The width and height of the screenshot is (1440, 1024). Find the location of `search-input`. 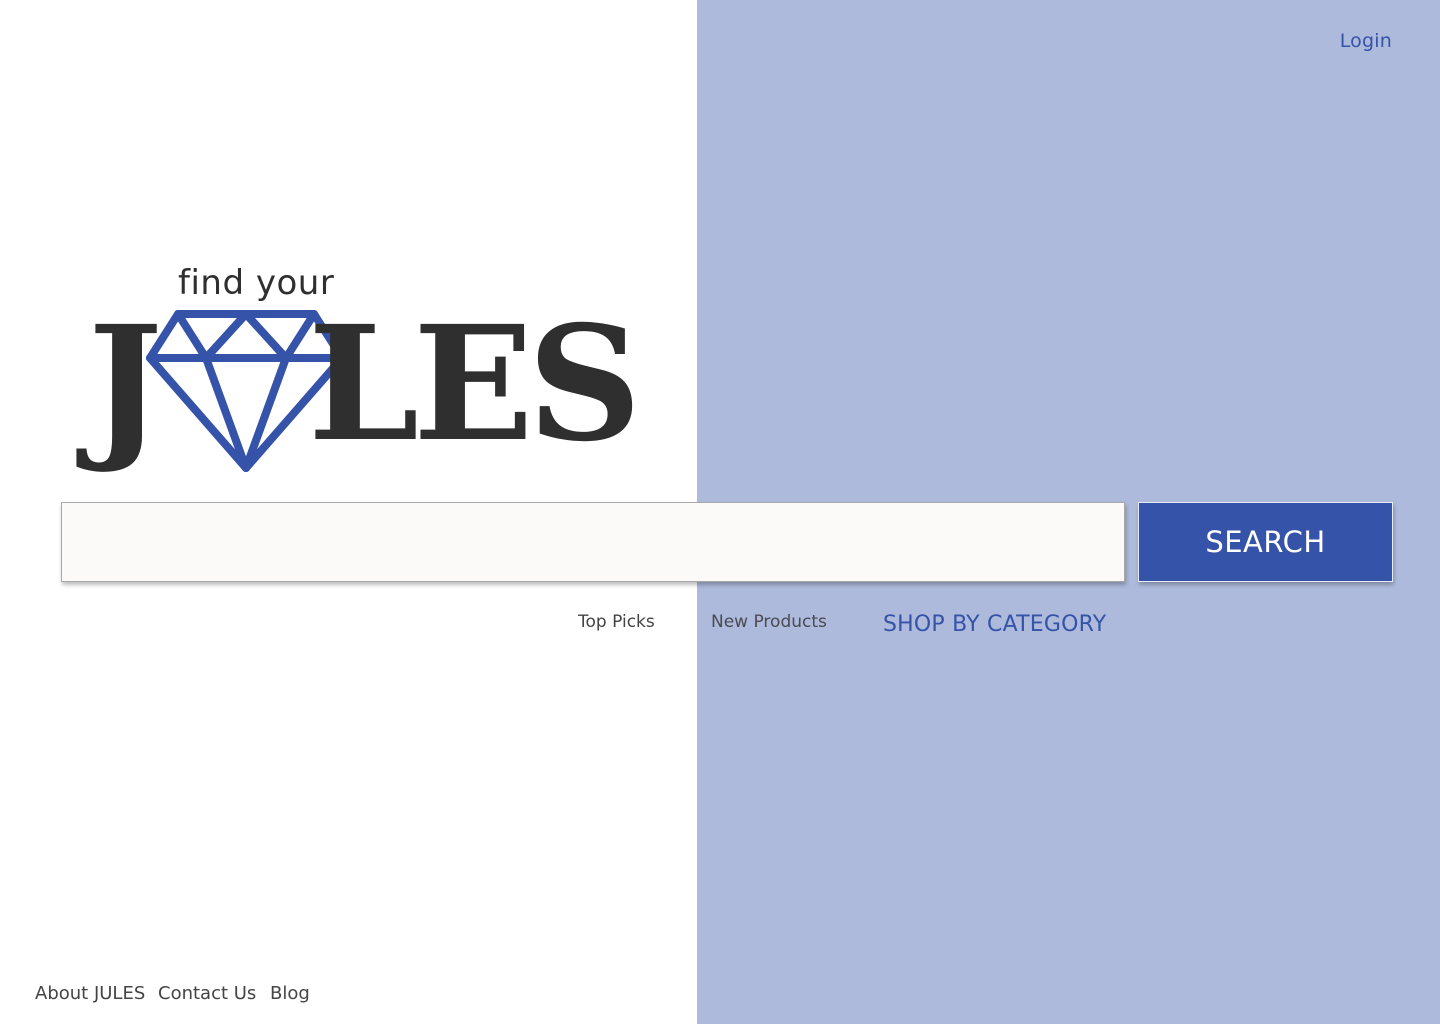

search-input is located at coordinates (593, 542).